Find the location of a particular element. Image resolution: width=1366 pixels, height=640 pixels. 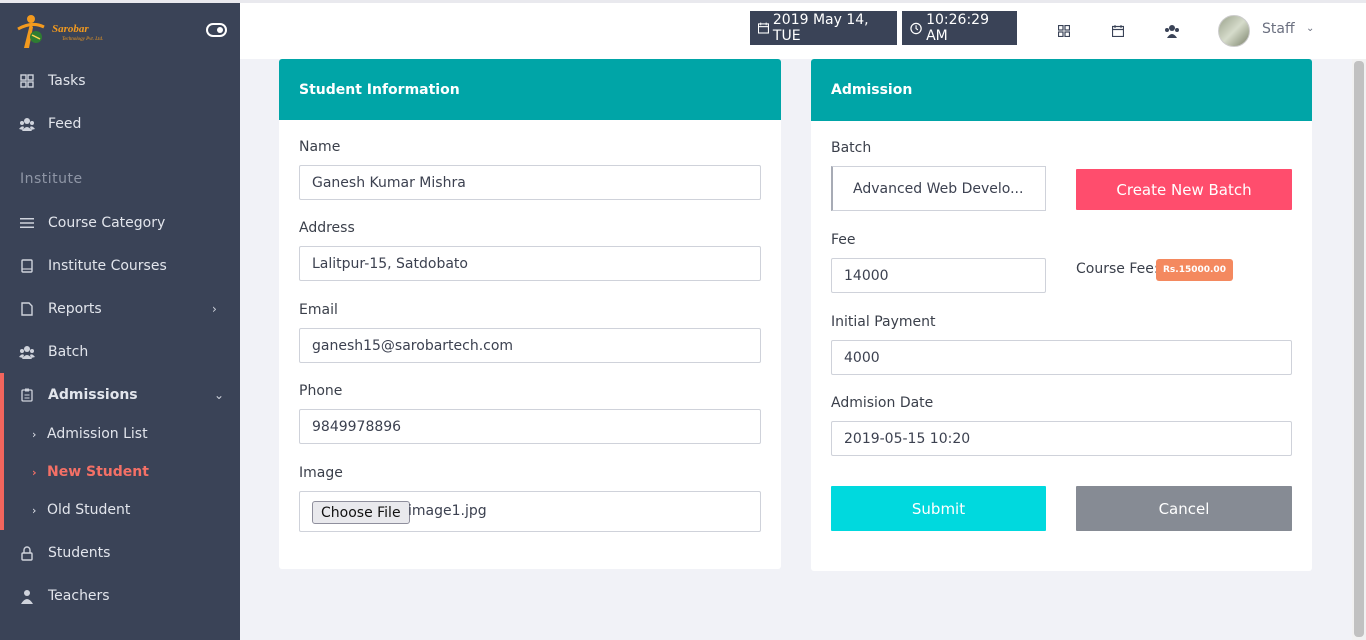

time-text: 10:26:29 AM is located at coordinates (957, 28).